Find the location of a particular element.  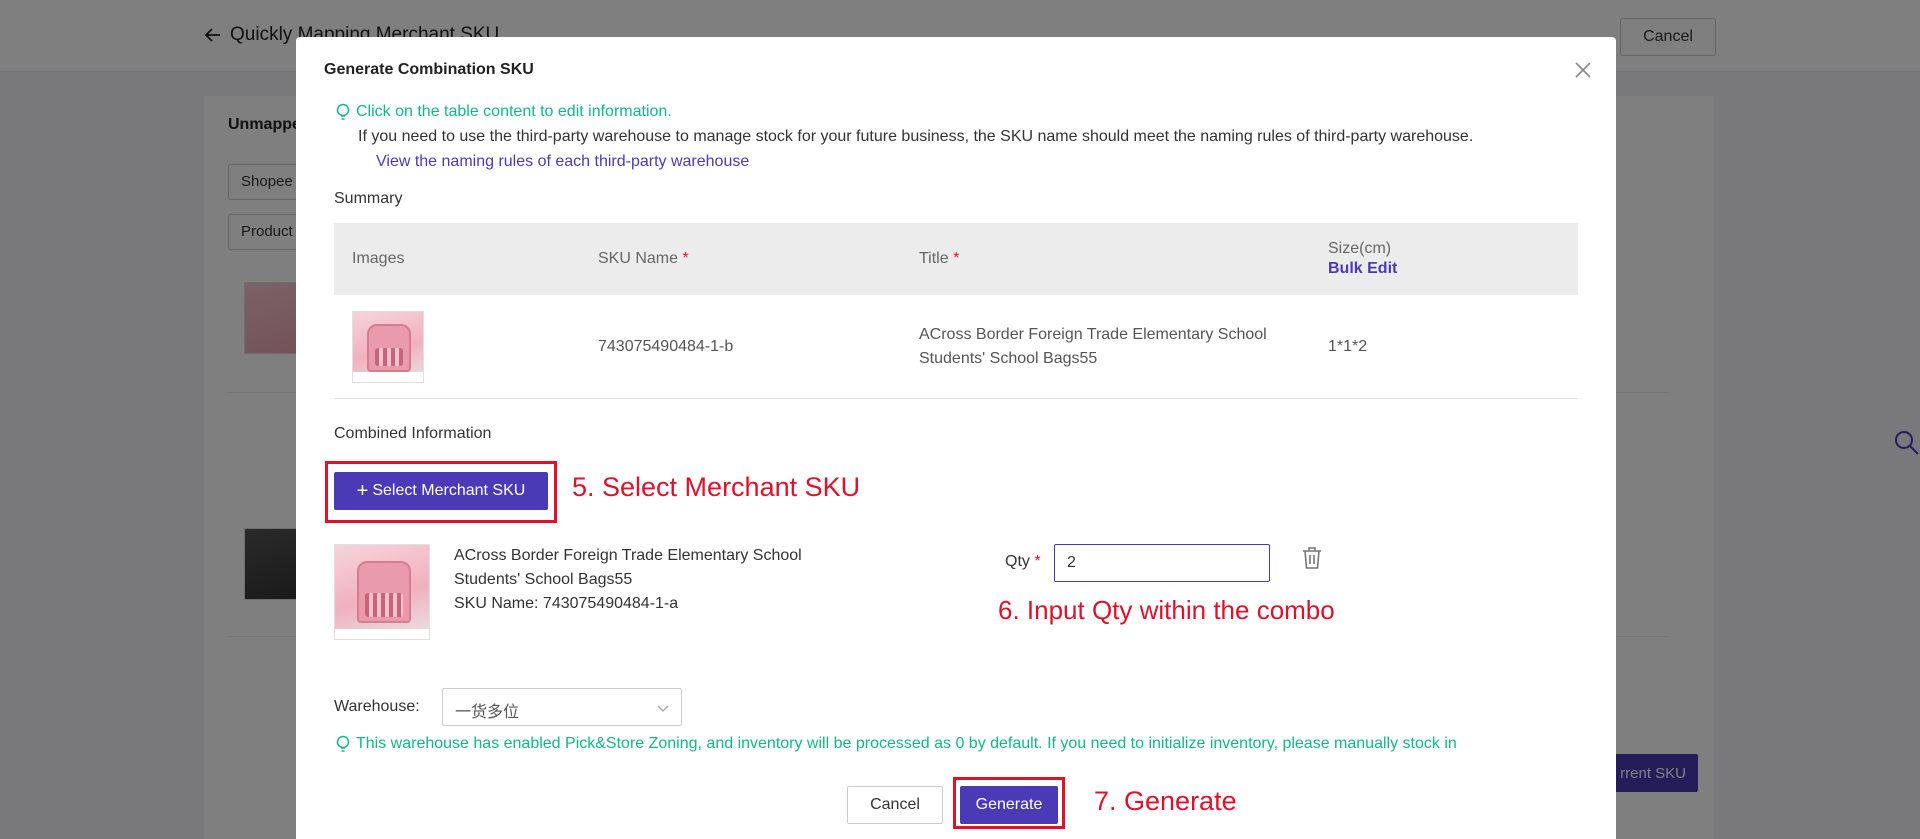

warehouse-value: 一货多位 is located at coordinates (487, 712).